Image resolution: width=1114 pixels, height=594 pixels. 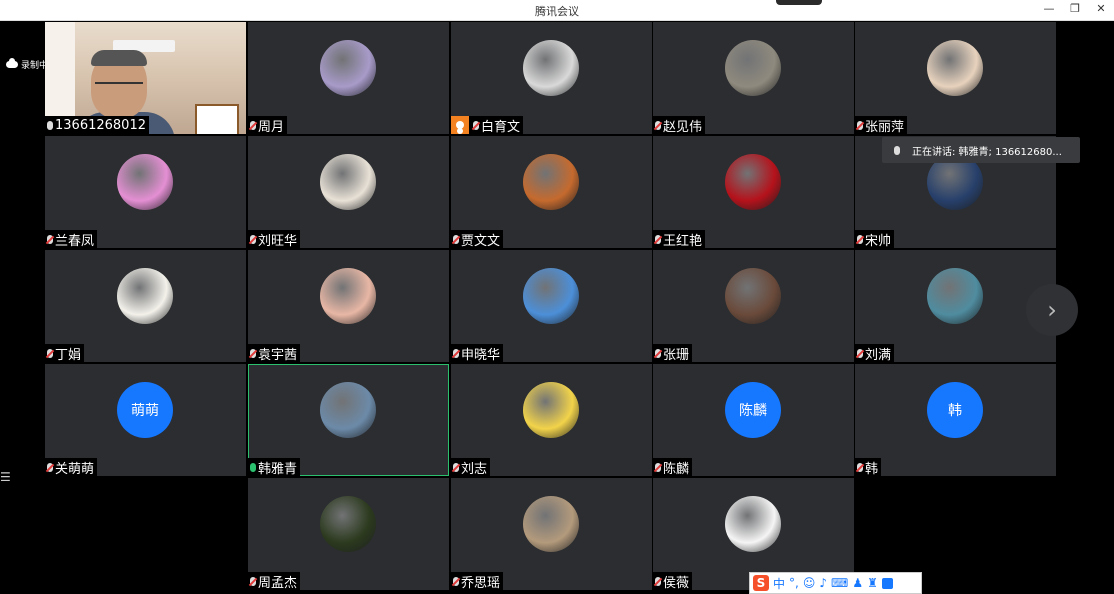 I want to click on participant-tile: 张珊, so click(x=753, y=306).